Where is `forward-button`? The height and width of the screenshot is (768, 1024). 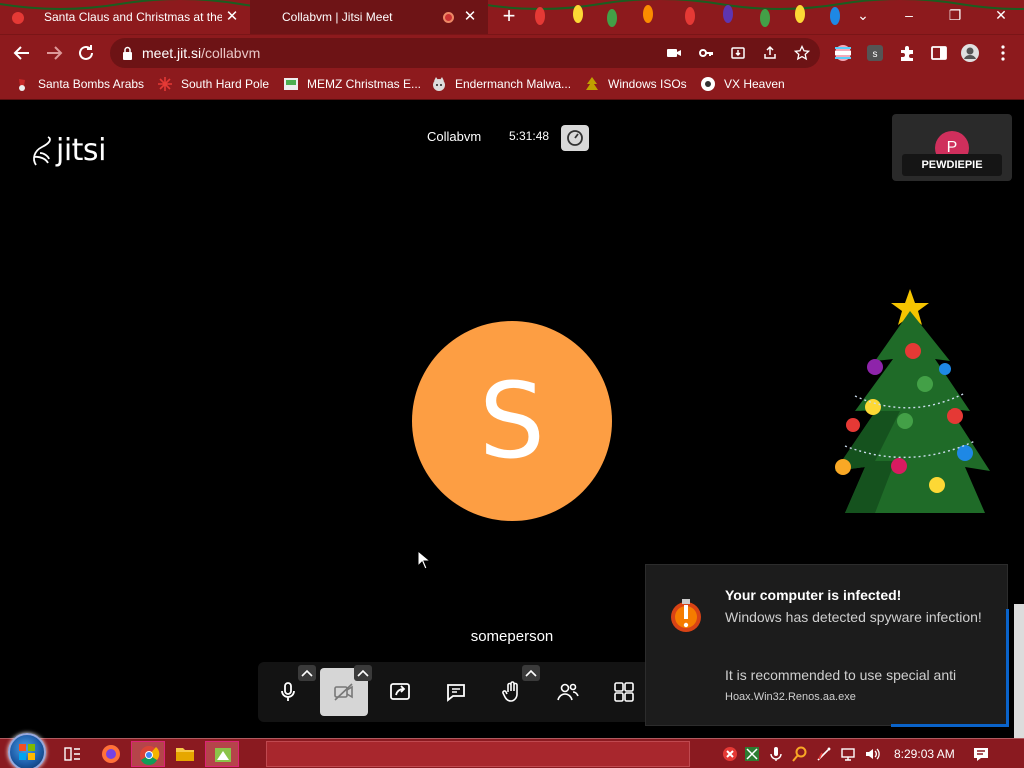 forward-button is located at coordinates (54, 53).